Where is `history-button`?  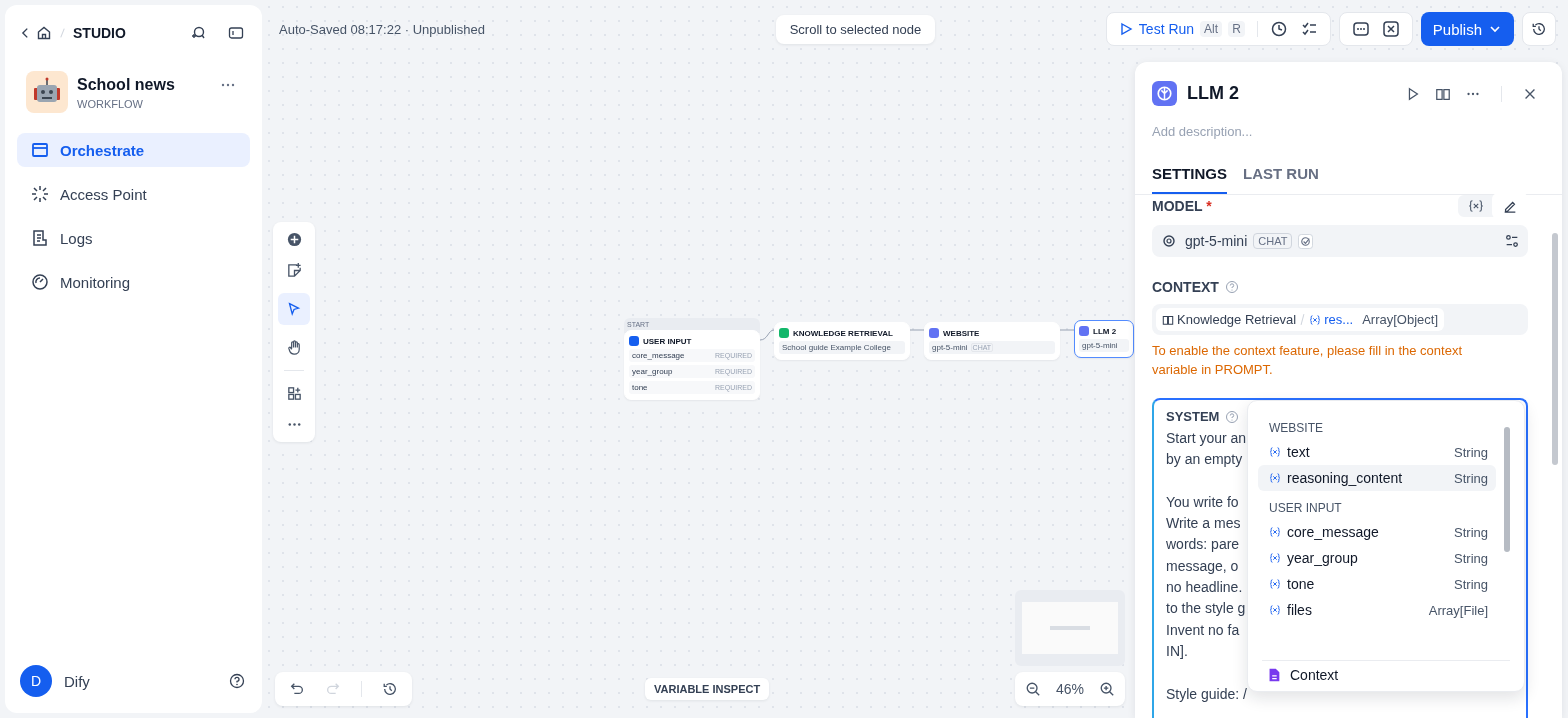 history-button is located at coordinates (1539, 29).